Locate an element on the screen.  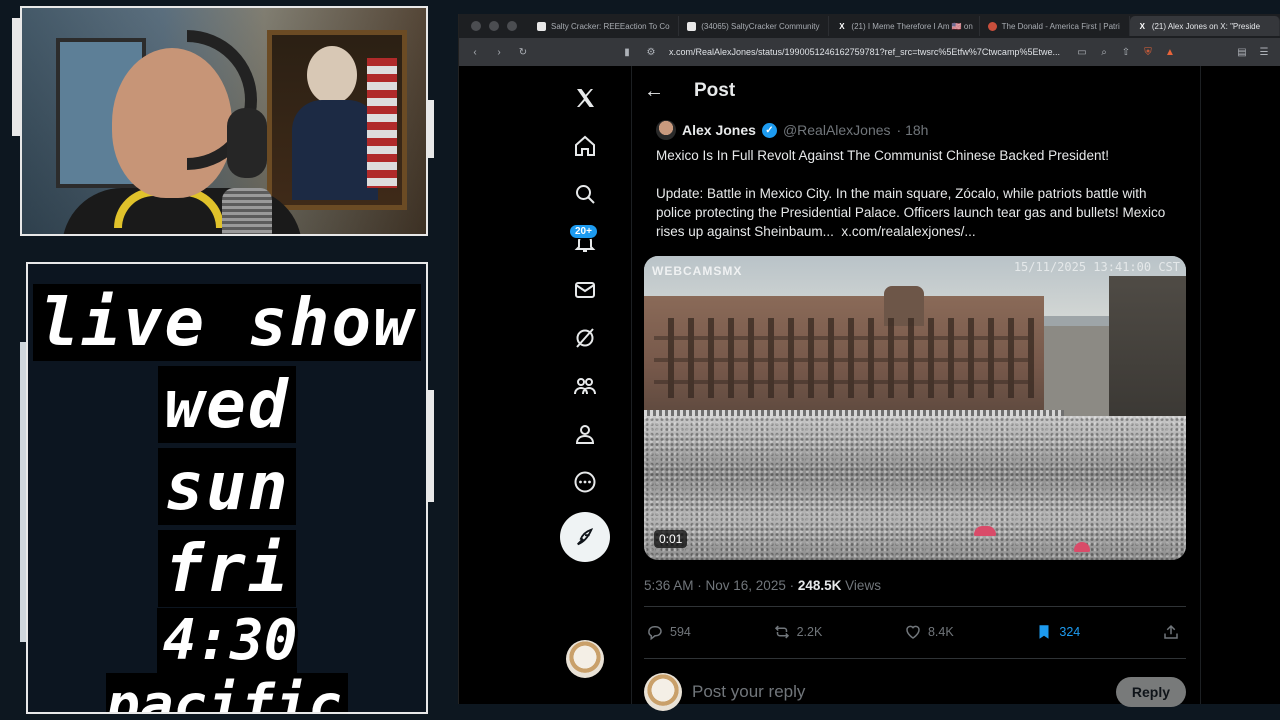
schedule-line: live show is located at coordinates (227, 322).